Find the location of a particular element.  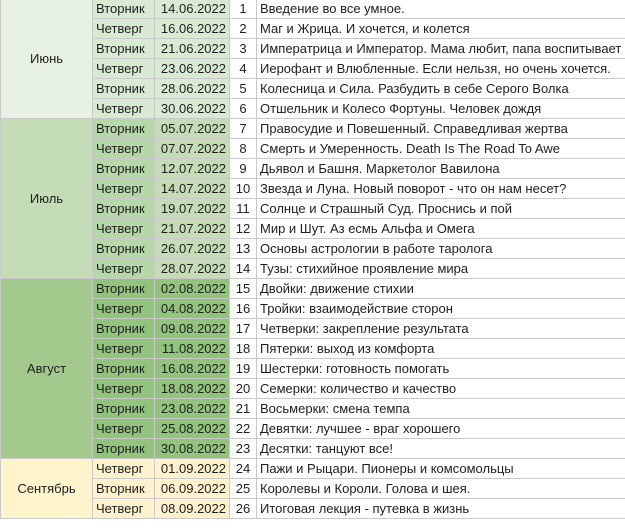

date-cell: 21.06.2022 is located at coordinates (192, 48).